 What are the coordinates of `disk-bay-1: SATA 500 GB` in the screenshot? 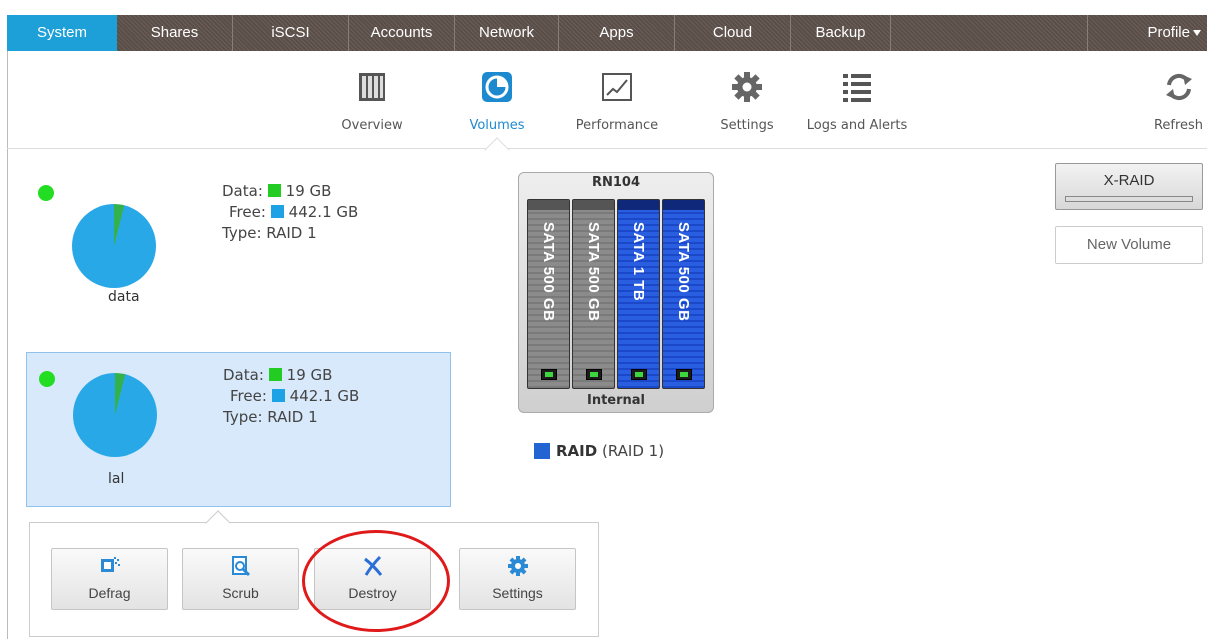 It's located at (548, 294).